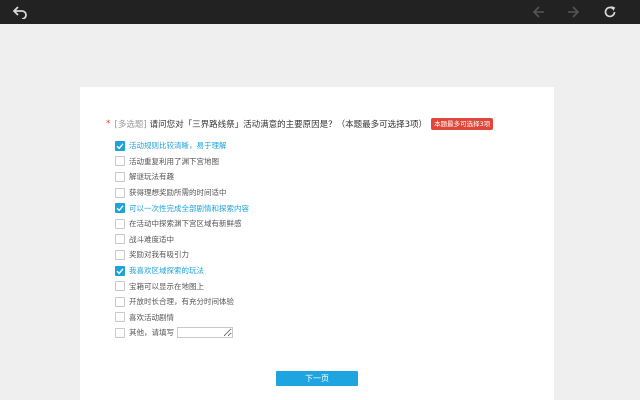  I want to click on option-label: 可以一次性完成全部剧情和探索内容, so click(189, 208).